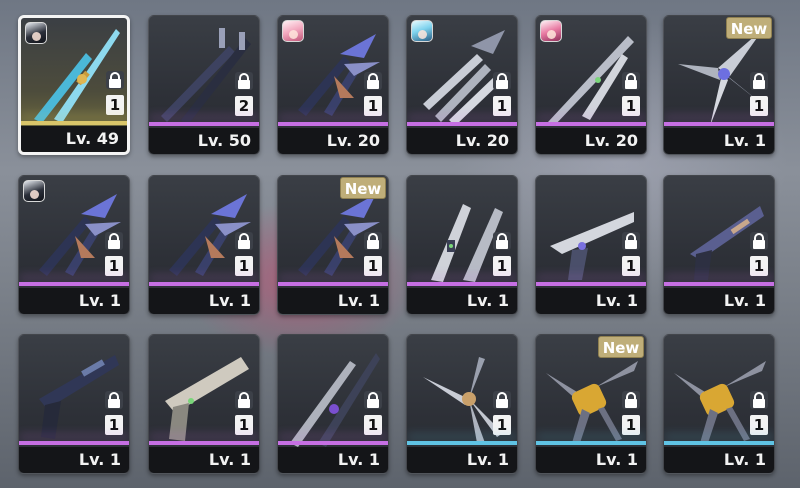 This screenshot has height=488, width=800. What do you see at coordinates (74, 85) in the screenshot?
I see `weapon-card: 1 Lv. 49` at bounding box center [74, 85].